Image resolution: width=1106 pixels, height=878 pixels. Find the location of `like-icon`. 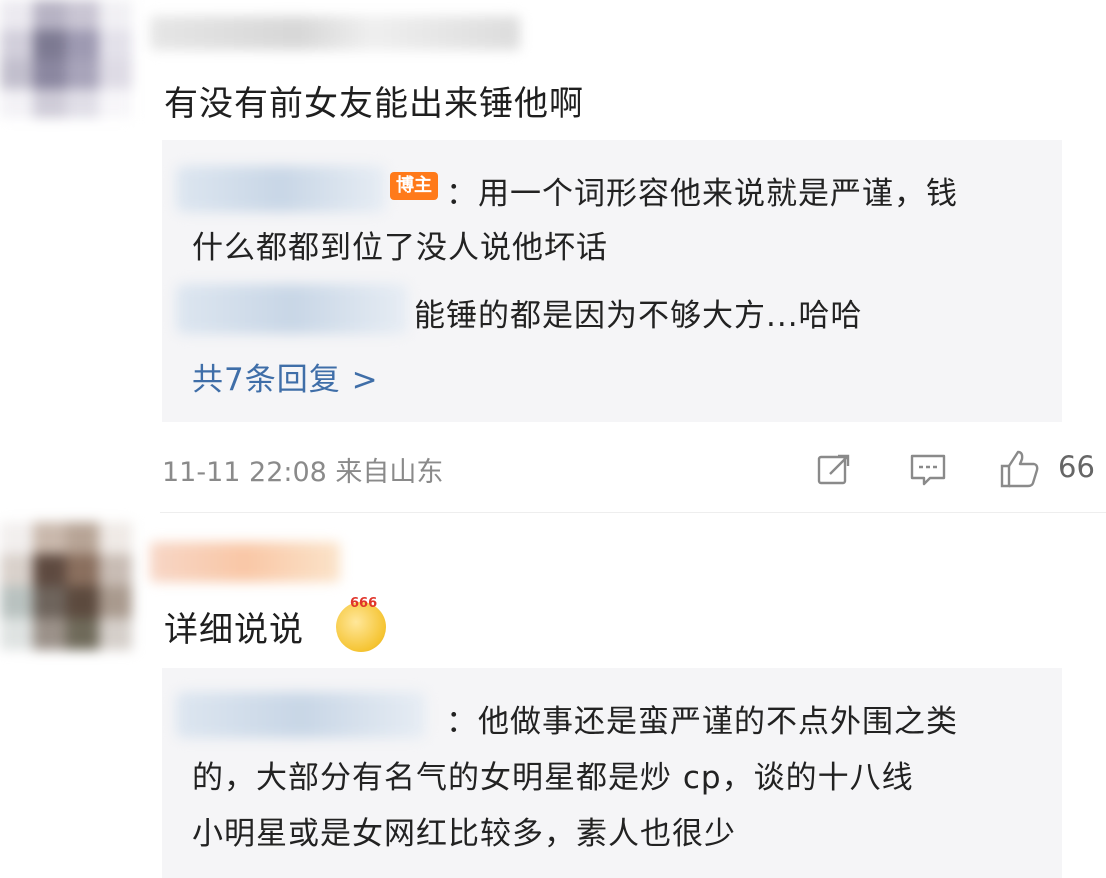

like-icon is located at coordinates (1020, 469).